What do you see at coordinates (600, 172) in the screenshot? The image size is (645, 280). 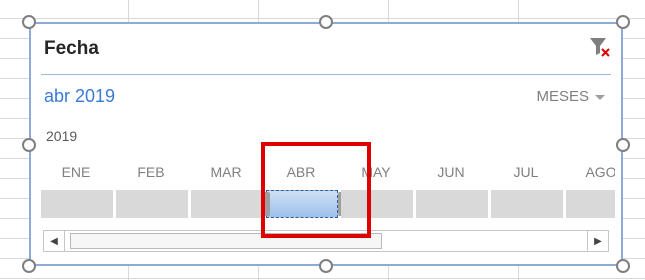 I see `month-label: AGO` at bounding box center [600, 172].